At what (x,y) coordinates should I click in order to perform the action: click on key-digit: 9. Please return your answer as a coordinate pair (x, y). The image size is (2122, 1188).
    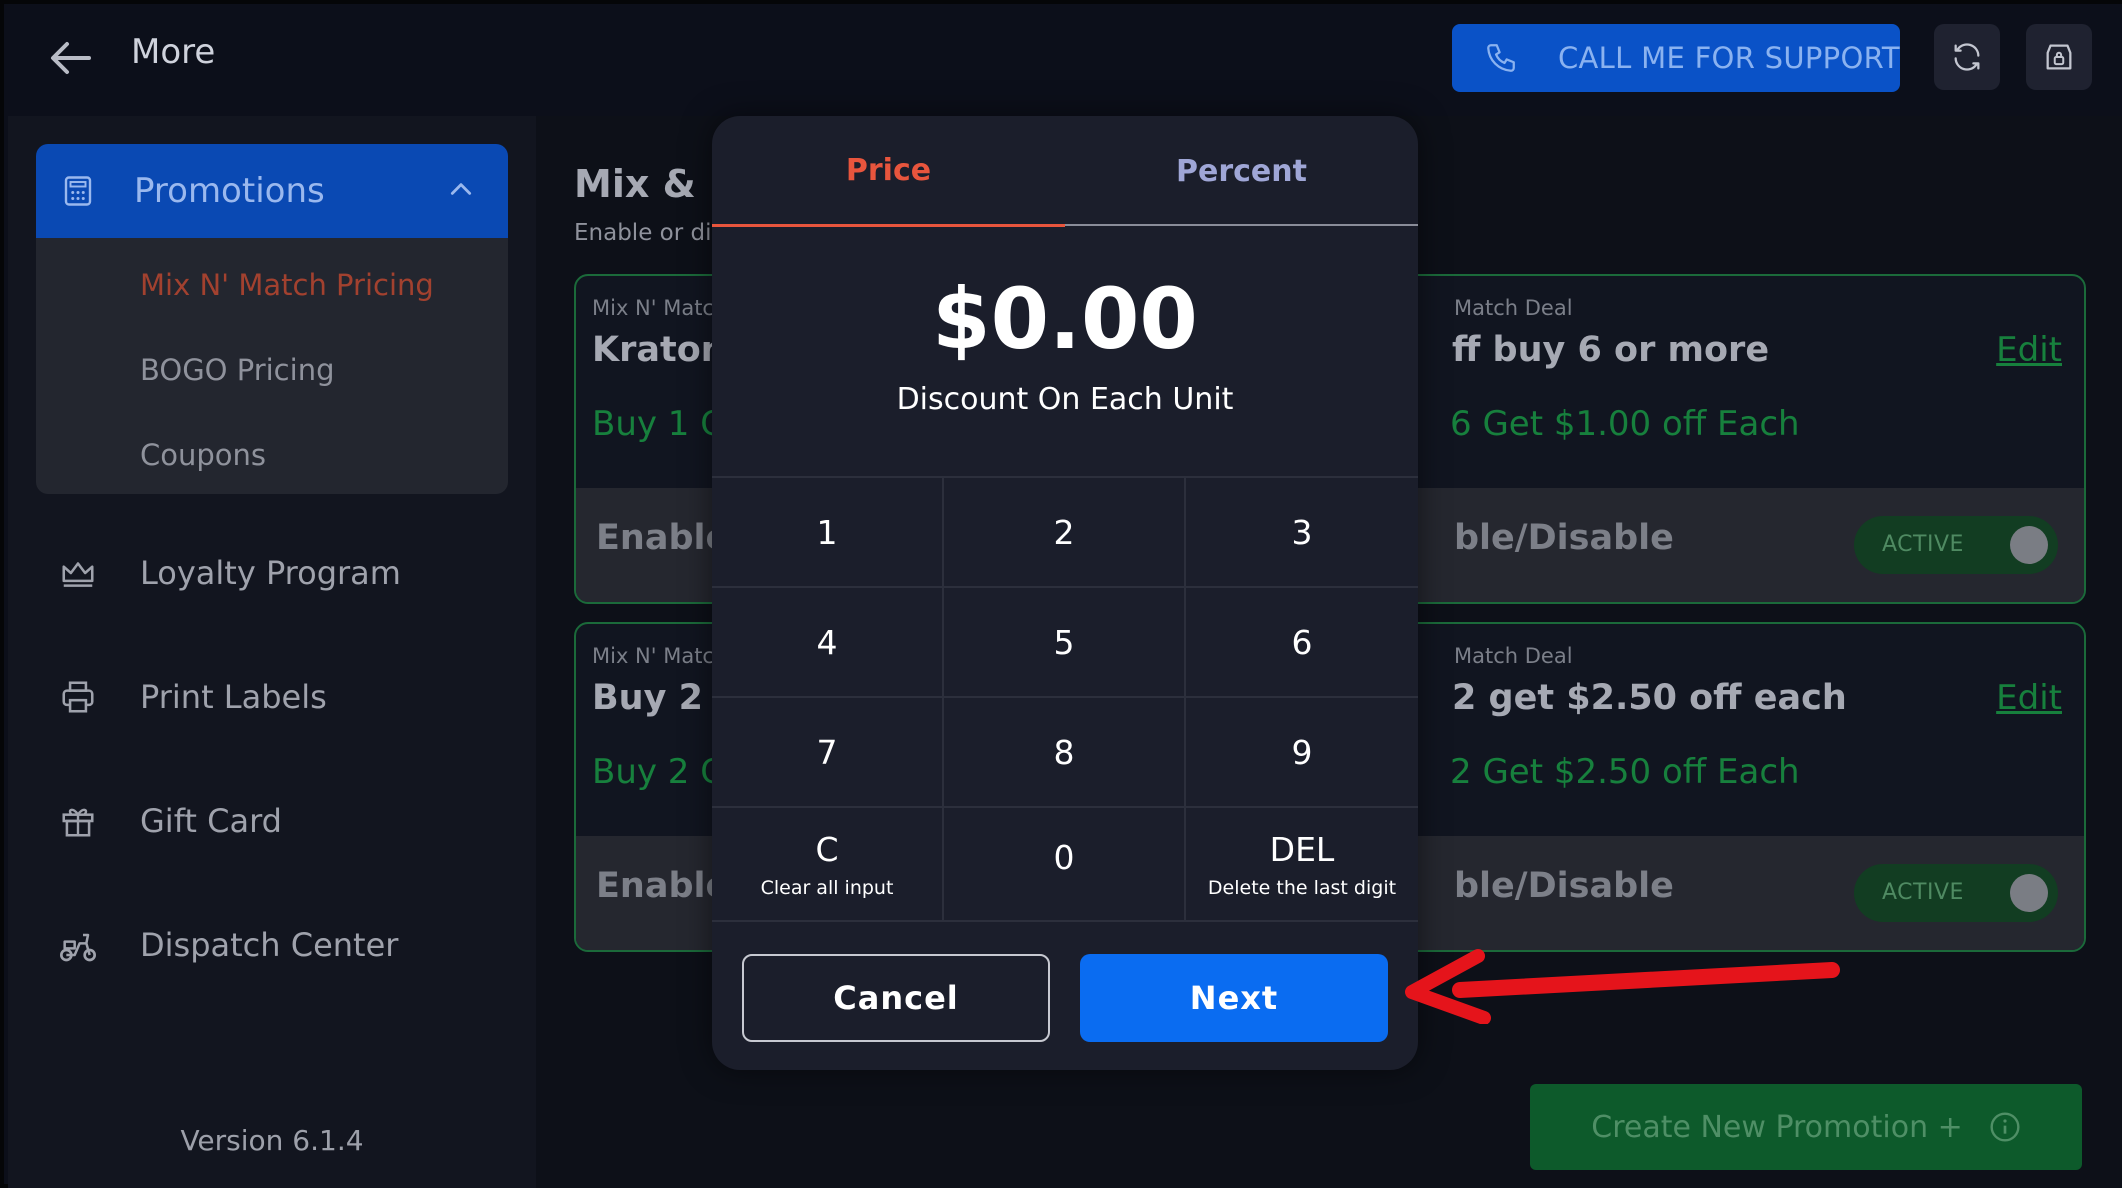
    Looking at the image, I should click on (1302, 752).